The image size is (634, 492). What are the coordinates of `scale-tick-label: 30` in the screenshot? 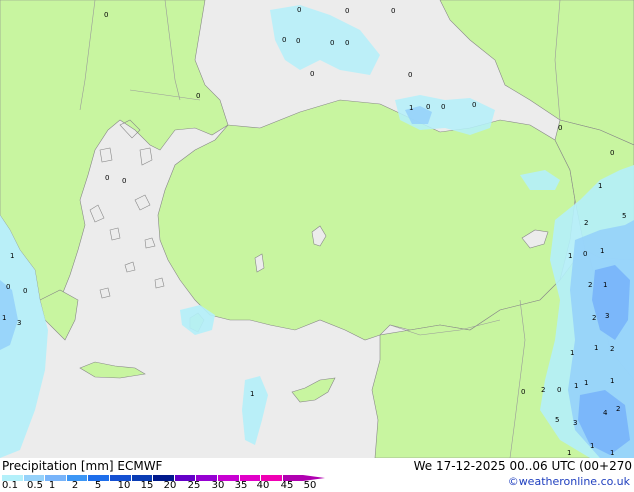 It's located at (218, 485).